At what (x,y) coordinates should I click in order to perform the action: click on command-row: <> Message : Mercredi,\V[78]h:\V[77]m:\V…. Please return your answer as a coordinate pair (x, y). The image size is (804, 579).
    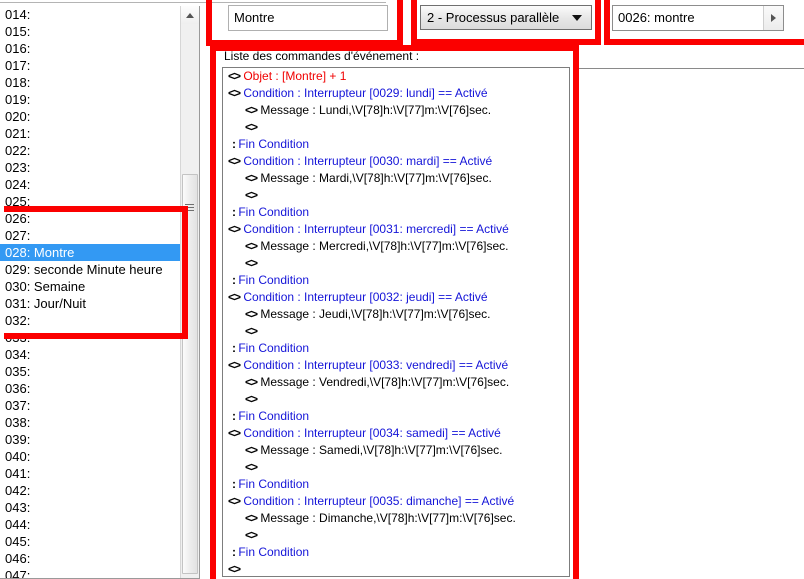
    Looking at the image, I should click on (396, 246).